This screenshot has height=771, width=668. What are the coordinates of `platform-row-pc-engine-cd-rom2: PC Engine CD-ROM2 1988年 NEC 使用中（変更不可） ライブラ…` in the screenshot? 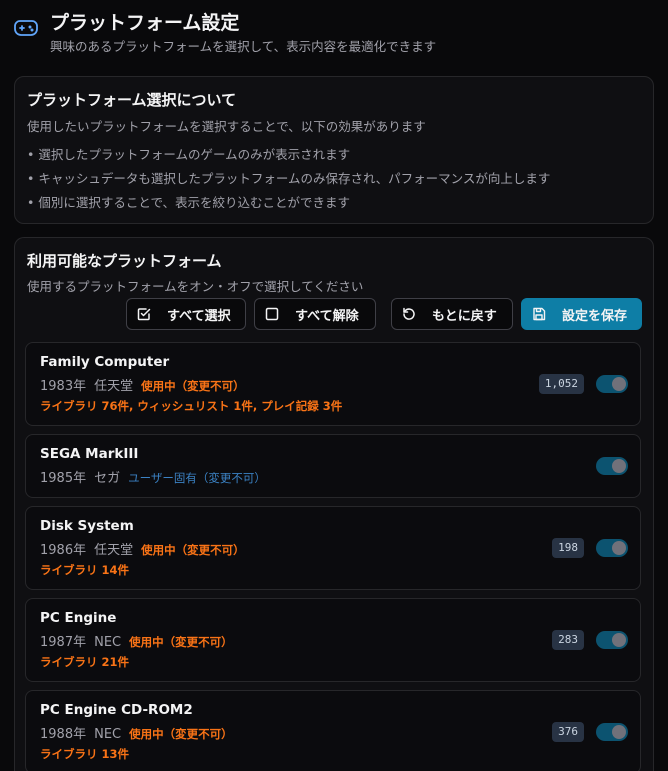 It's located at (333, 730).